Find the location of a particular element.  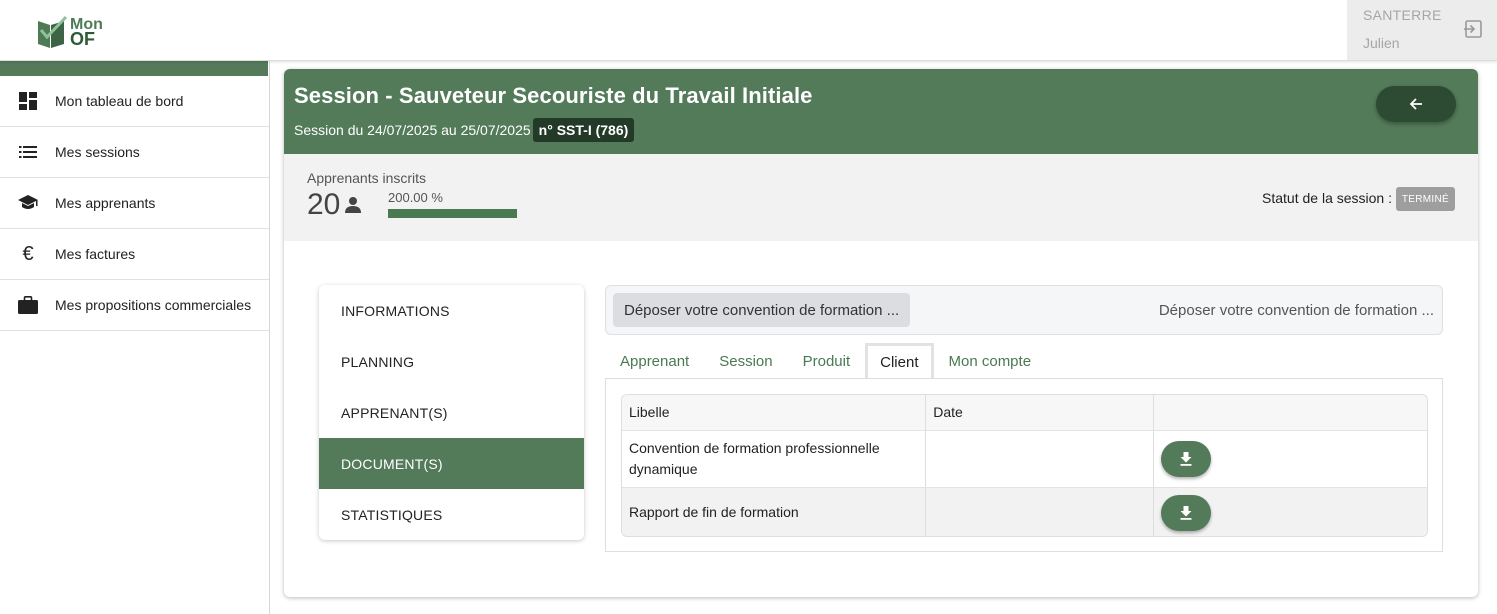

app-logo: Mon OF is located at coordinates (81, 32).